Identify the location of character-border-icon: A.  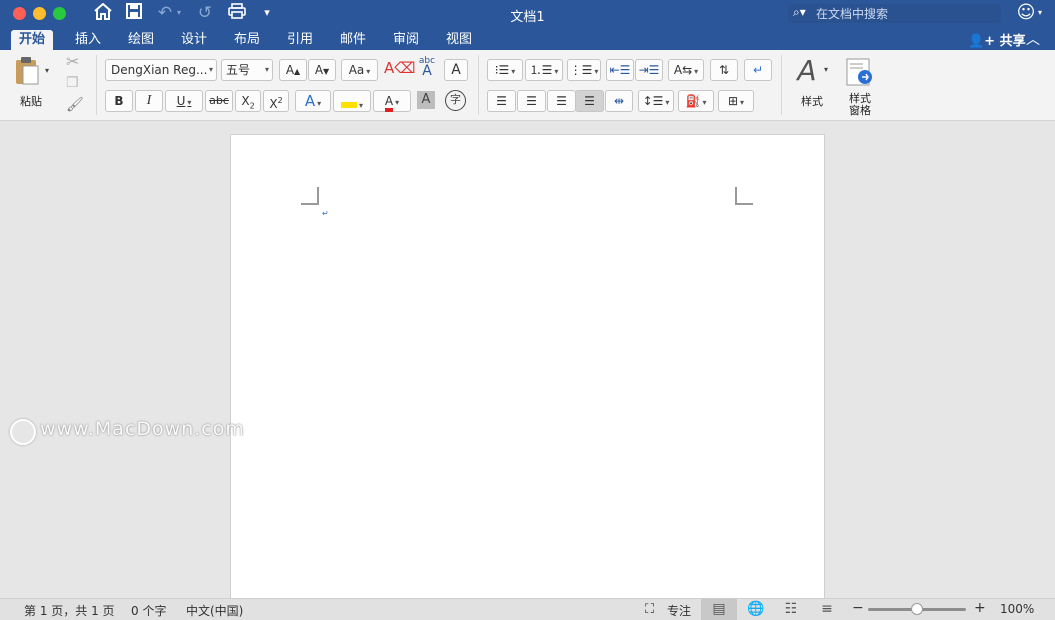
(456, 70).